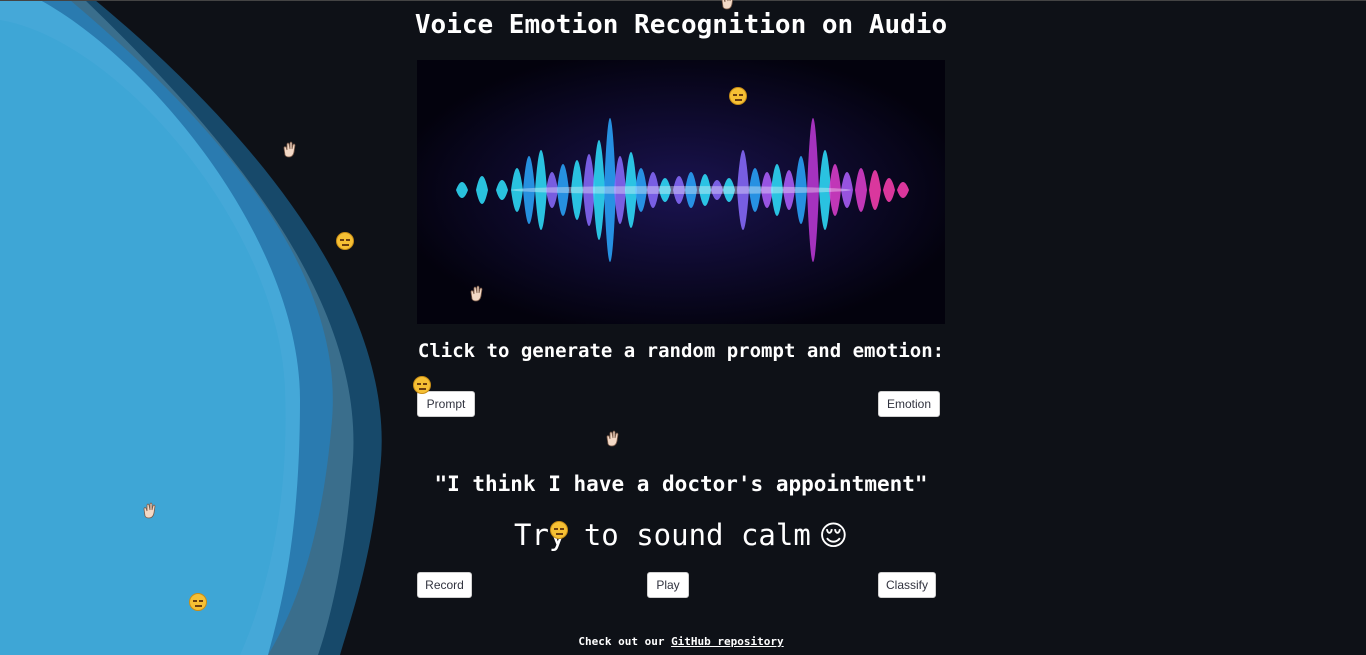  What do you see at coordinates (681, 535) in the screenshot?
I see `emotion-target: Try to sound calm 😌` at bounding box center [681, 535].